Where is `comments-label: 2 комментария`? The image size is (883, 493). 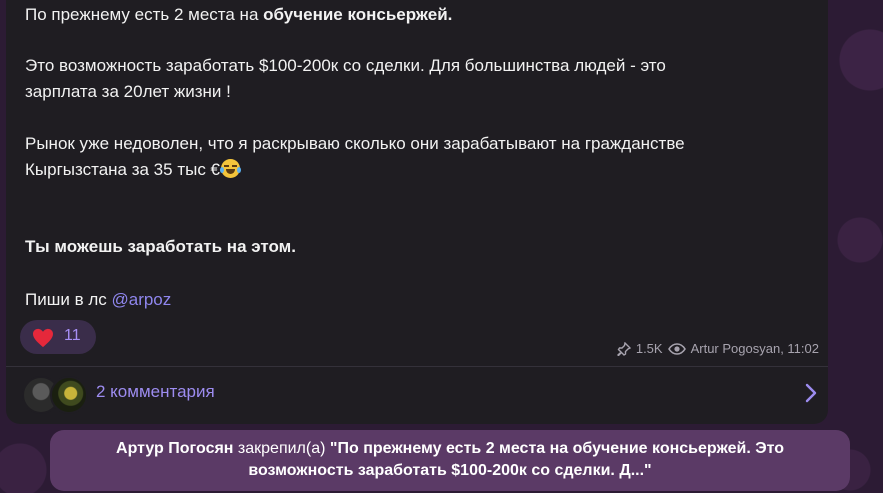 comments-label: 2 комментария is located at coordinates (155, 391).